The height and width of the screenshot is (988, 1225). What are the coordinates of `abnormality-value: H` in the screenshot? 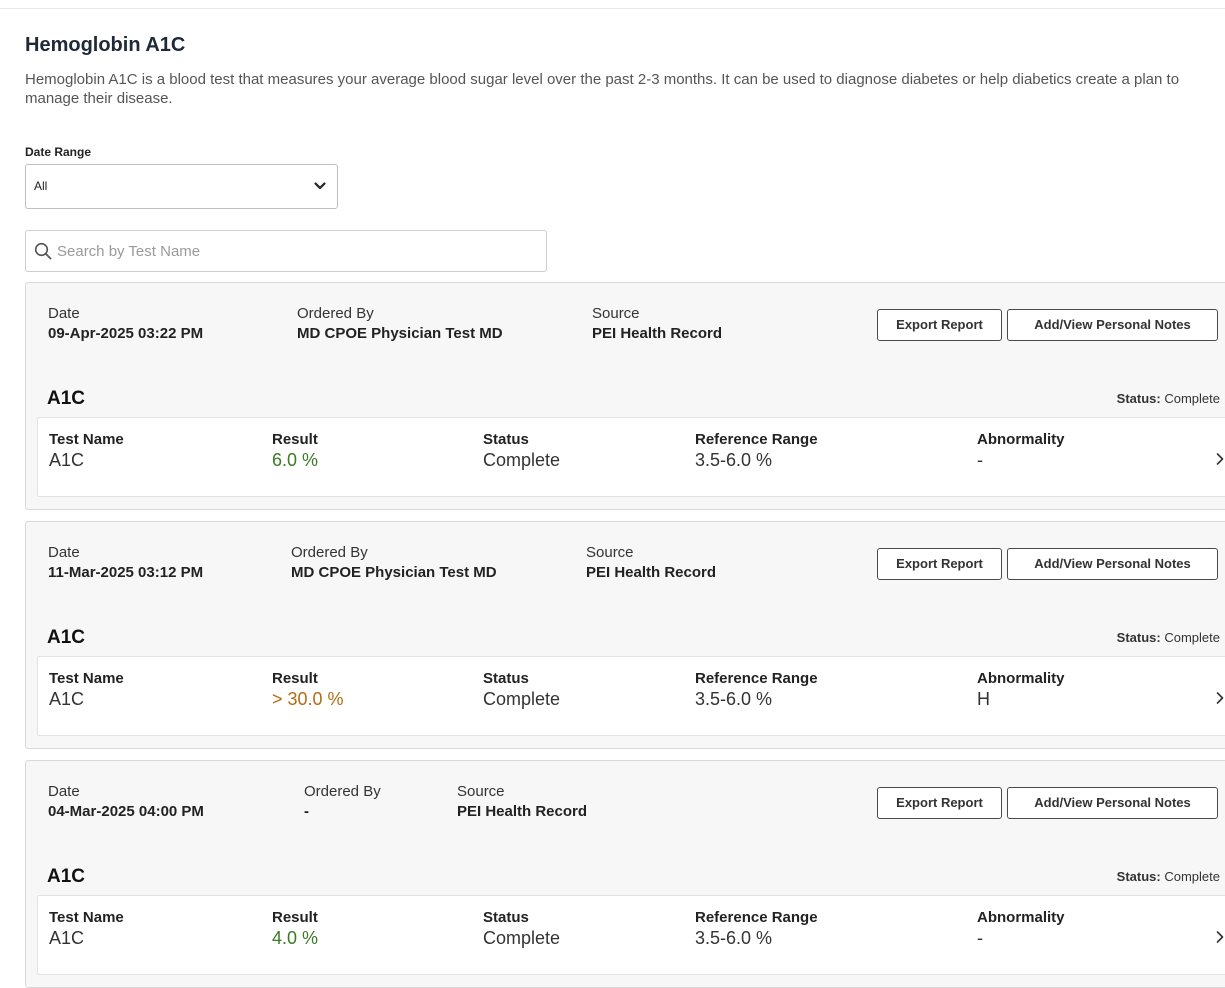 It's located at (983, 699).